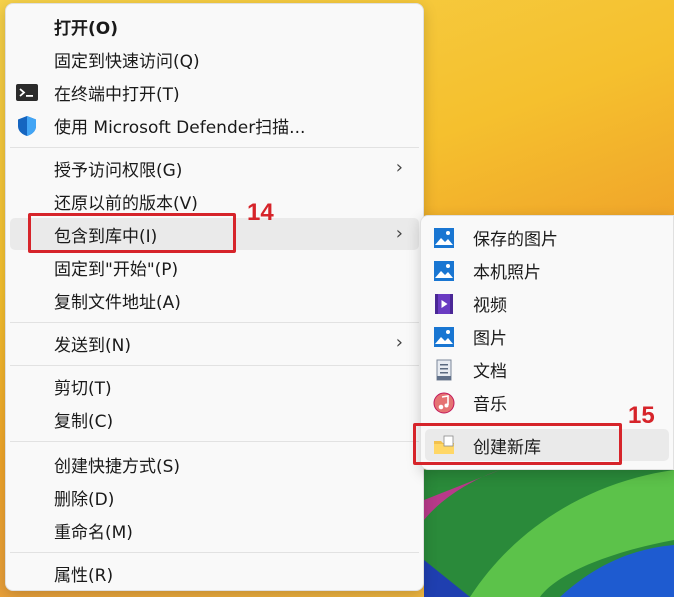 This screenshot has height=597, width=674. What do you see at coordinates (214, 26) in the screenshot?
I see `menu-item-open: 打开(O)` at bounding box center [214, 26].